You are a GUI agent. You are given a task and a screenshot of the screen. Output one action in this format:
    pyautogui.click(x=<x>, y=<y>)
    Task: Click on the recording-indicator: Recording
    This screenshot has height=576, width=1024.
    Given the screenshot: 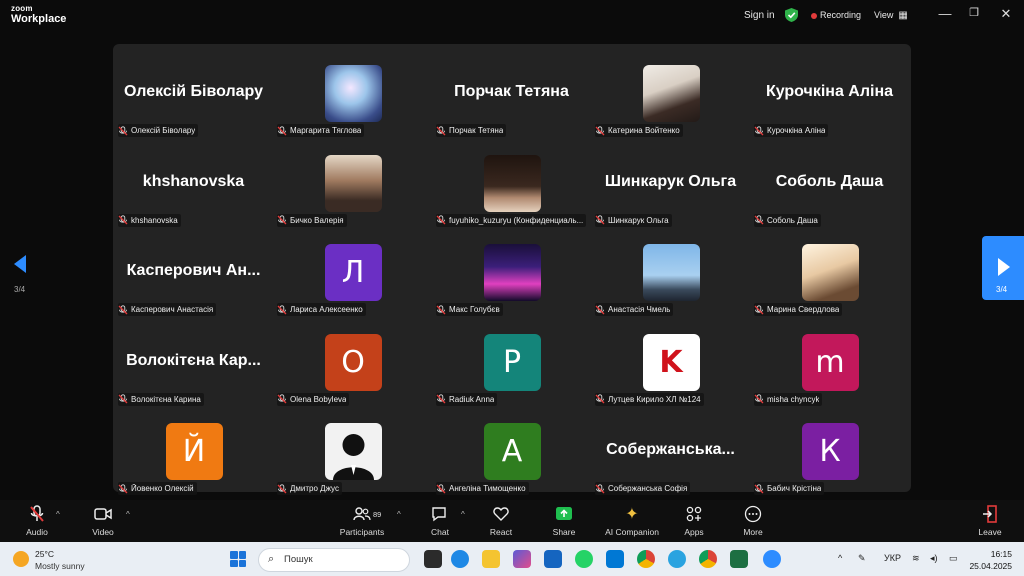 What is the action you would take?
    pyautogui.click(x=836, y=15)
    